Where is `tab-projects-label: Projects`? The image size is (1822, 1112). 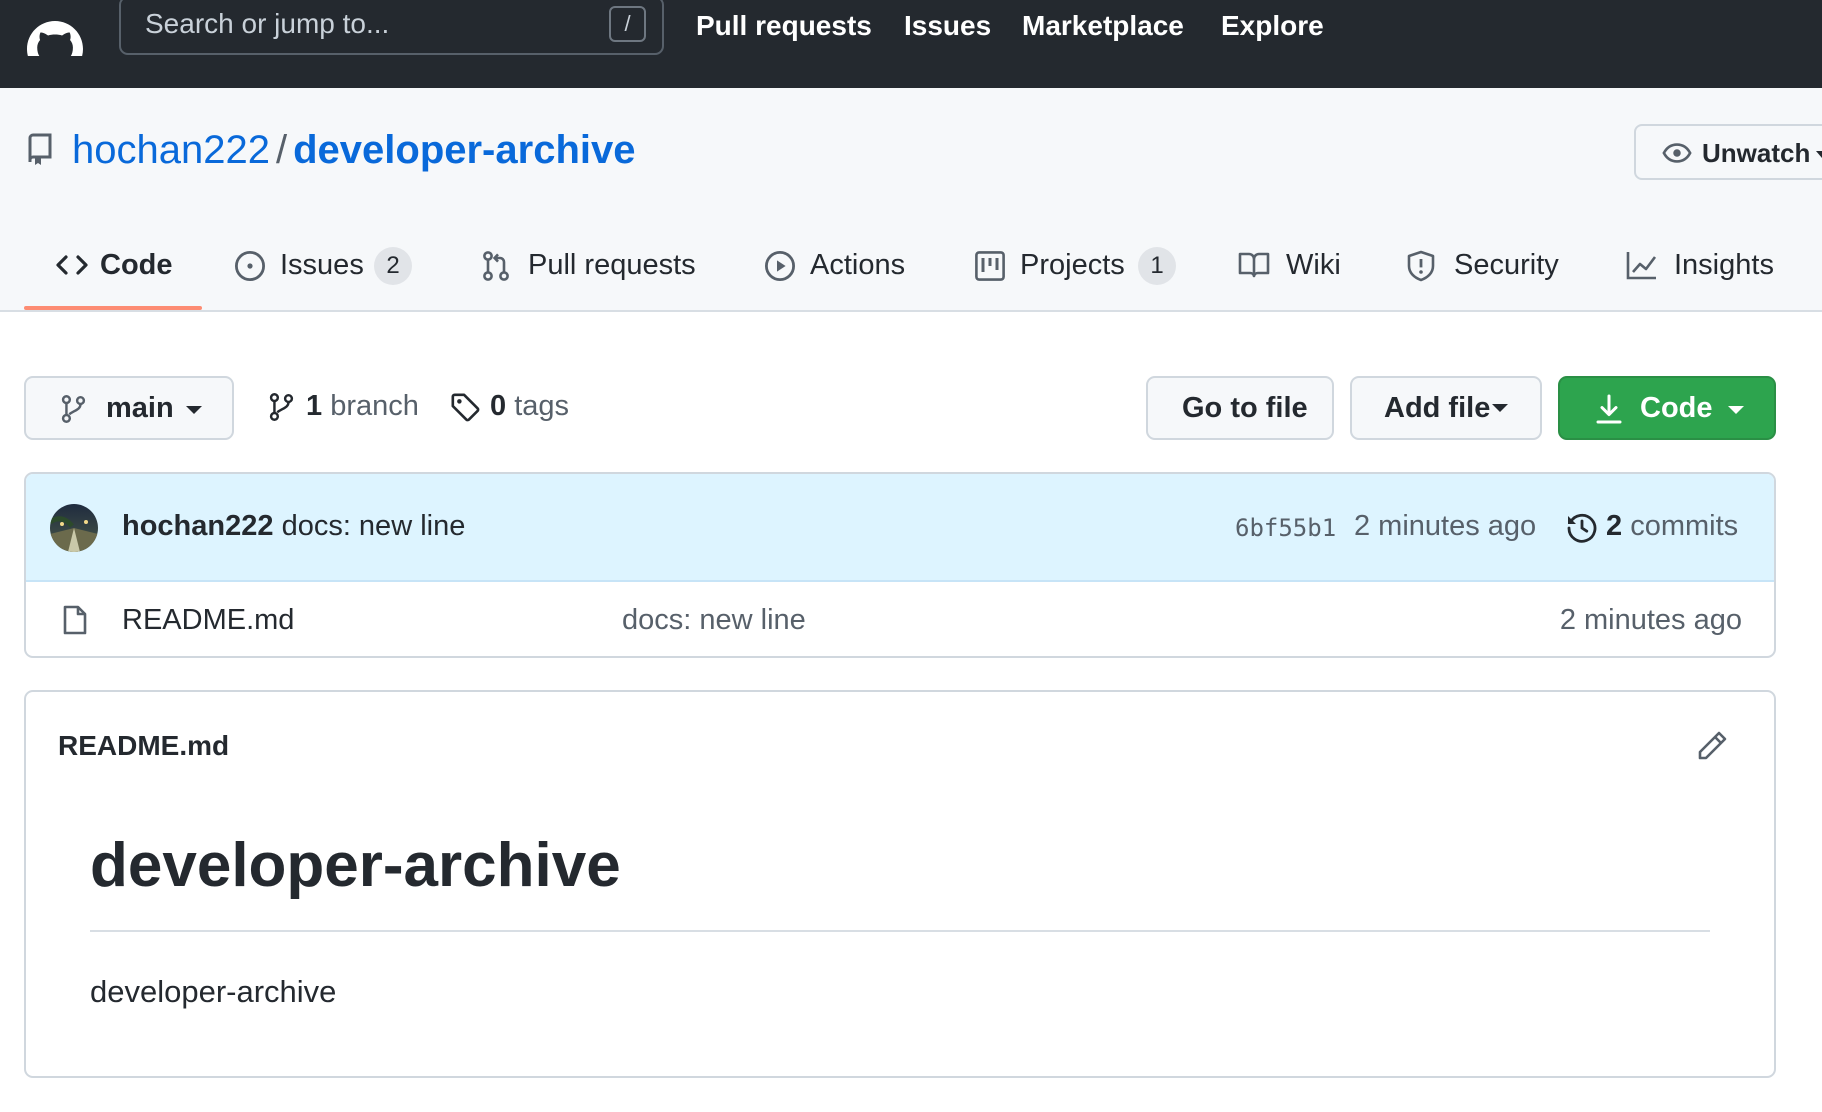 tab-projects-label: Projects is located at coordinates (1072, 265).